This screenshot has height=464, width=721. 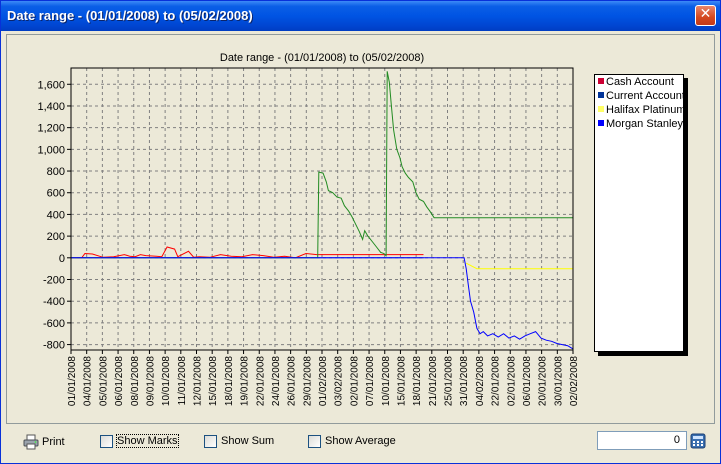 What do you see at coordinates (51, 129) in the screenshot?
I see `y-tick-label: 1,200` at bounding box center [51, 129].